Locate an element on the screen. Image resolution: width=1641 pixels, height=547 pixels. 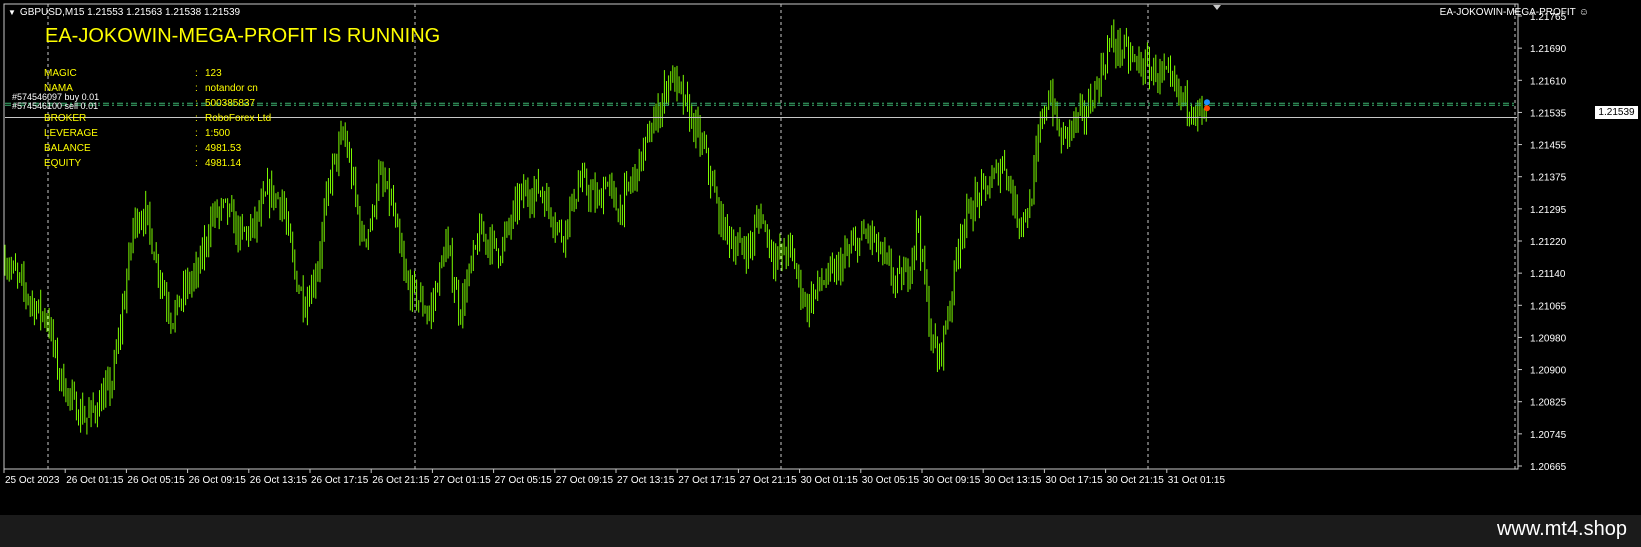
watermark: www.mt4.shop is located at coordinates (1561, 529).